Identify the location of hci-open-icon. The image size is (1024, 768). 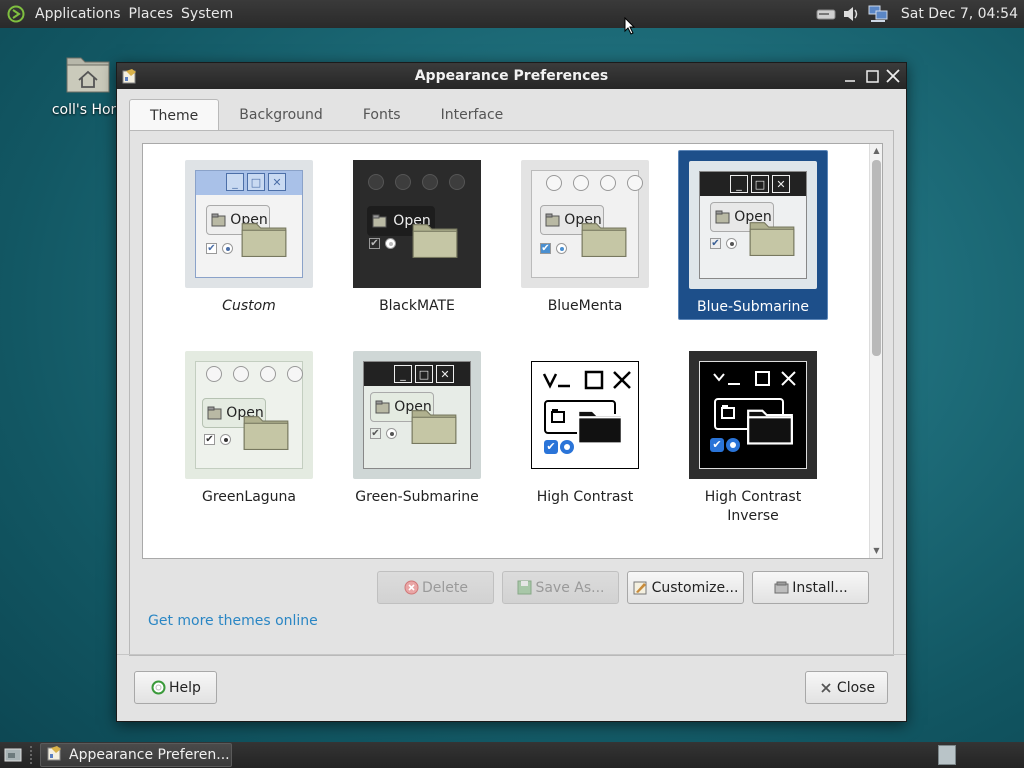
(728, 412).